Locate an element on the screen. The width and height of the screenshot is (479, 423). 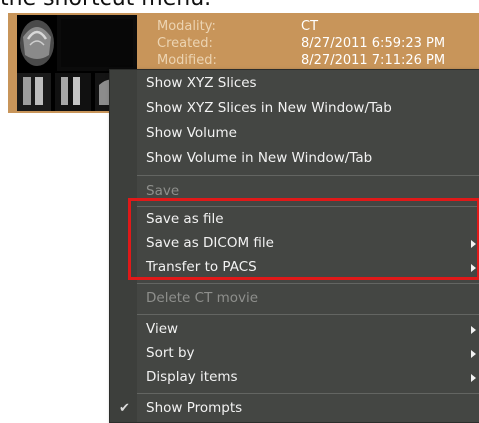
menu-item-show-xyz-slices: Show XYZ Slices is located at coordinates (294, 84).